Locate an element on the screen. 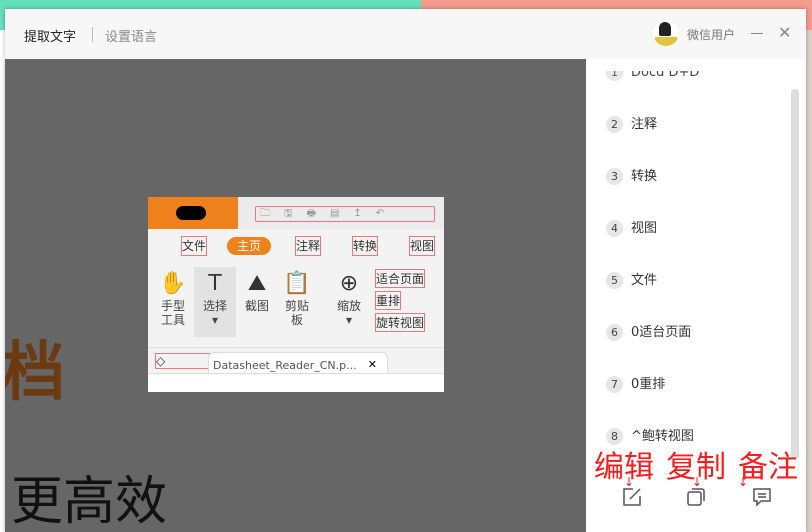 The width and height of the screenshot is (812, 532). clipboard-icon: 📋 is located at coordinates (297, 283).